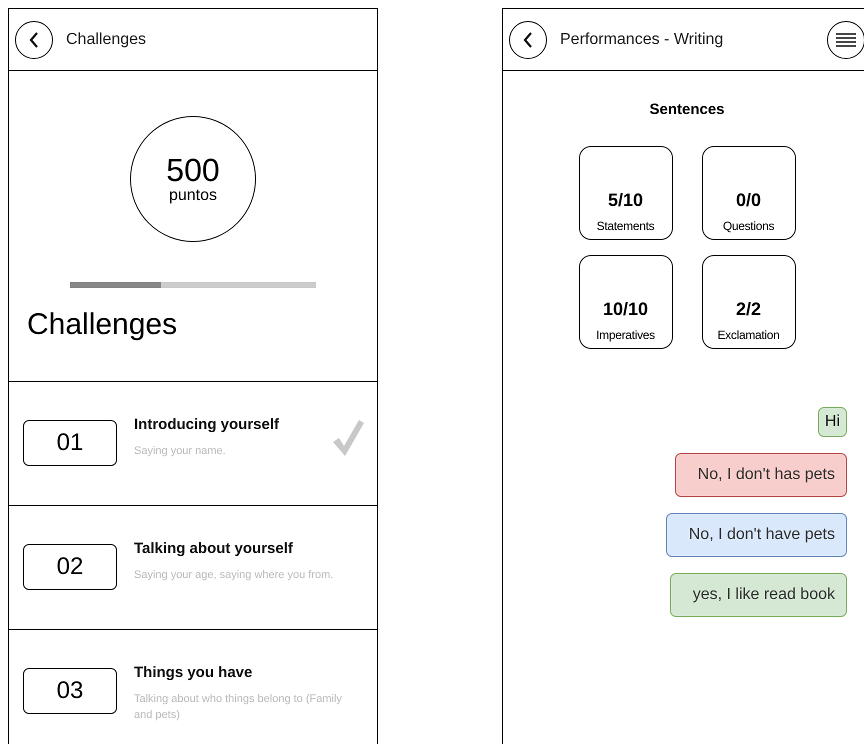  Describe the element at coordinates (107, 39) in the screenshot. I see `screen-title: Challenges` at that location.